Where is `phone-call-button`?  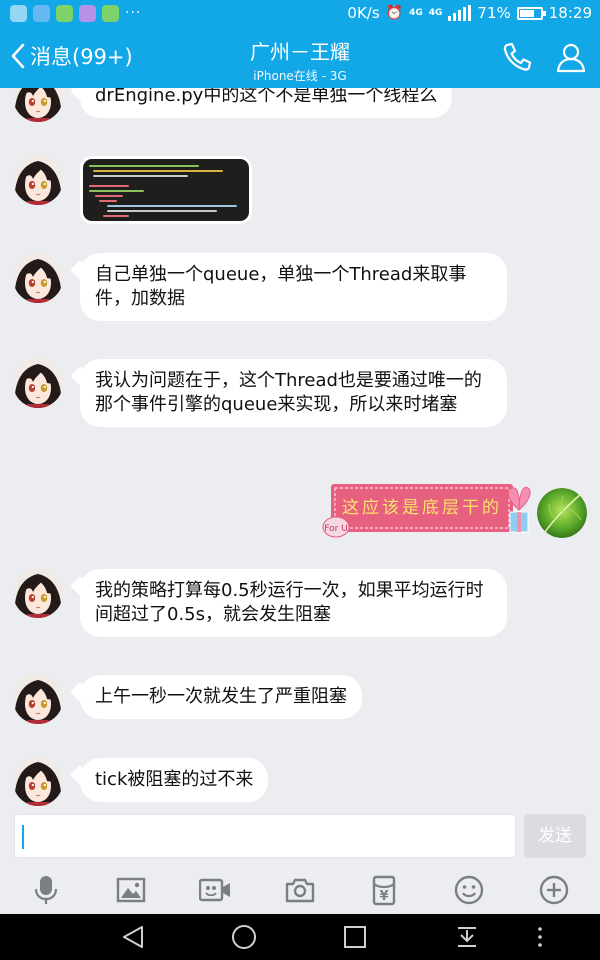 phone-call-button is located at coordinates (517, 57).